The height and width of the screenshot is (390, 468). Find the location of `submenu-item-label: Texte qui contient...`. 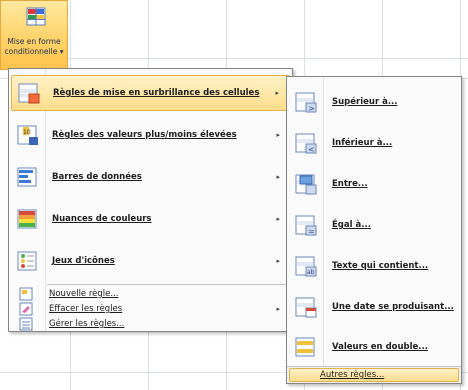

submenu-item-label: Texte qui contient... is located at coordinates (380, 266).